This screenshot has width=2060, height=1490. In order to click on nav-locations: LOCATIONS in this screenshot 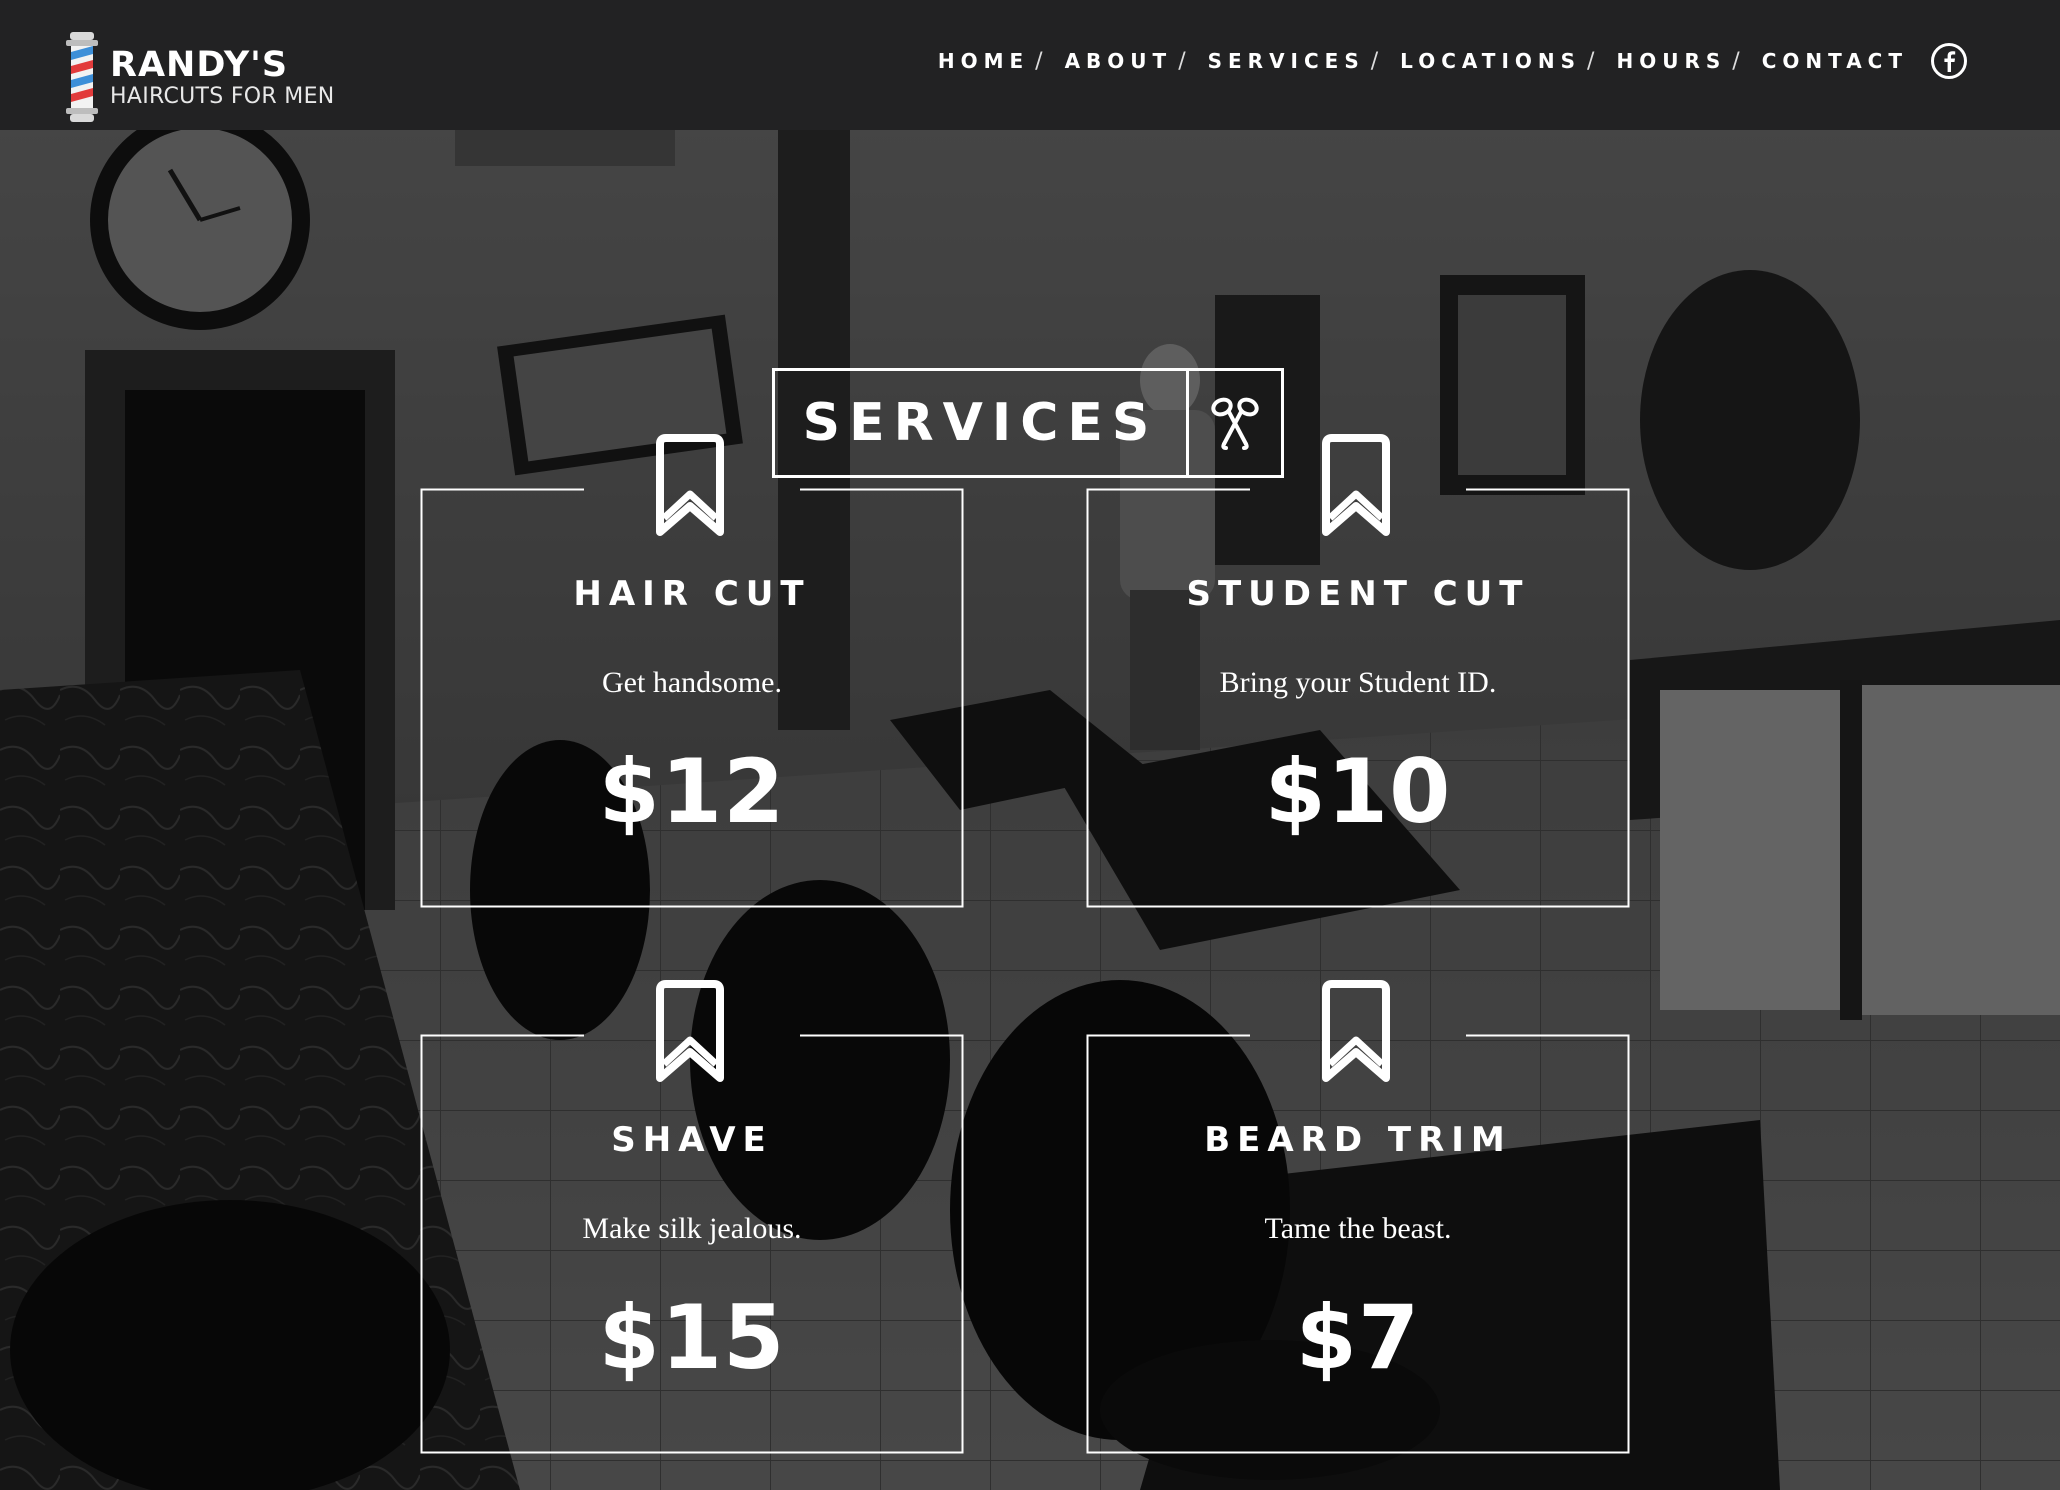, I will do `click(1490, 61)`.